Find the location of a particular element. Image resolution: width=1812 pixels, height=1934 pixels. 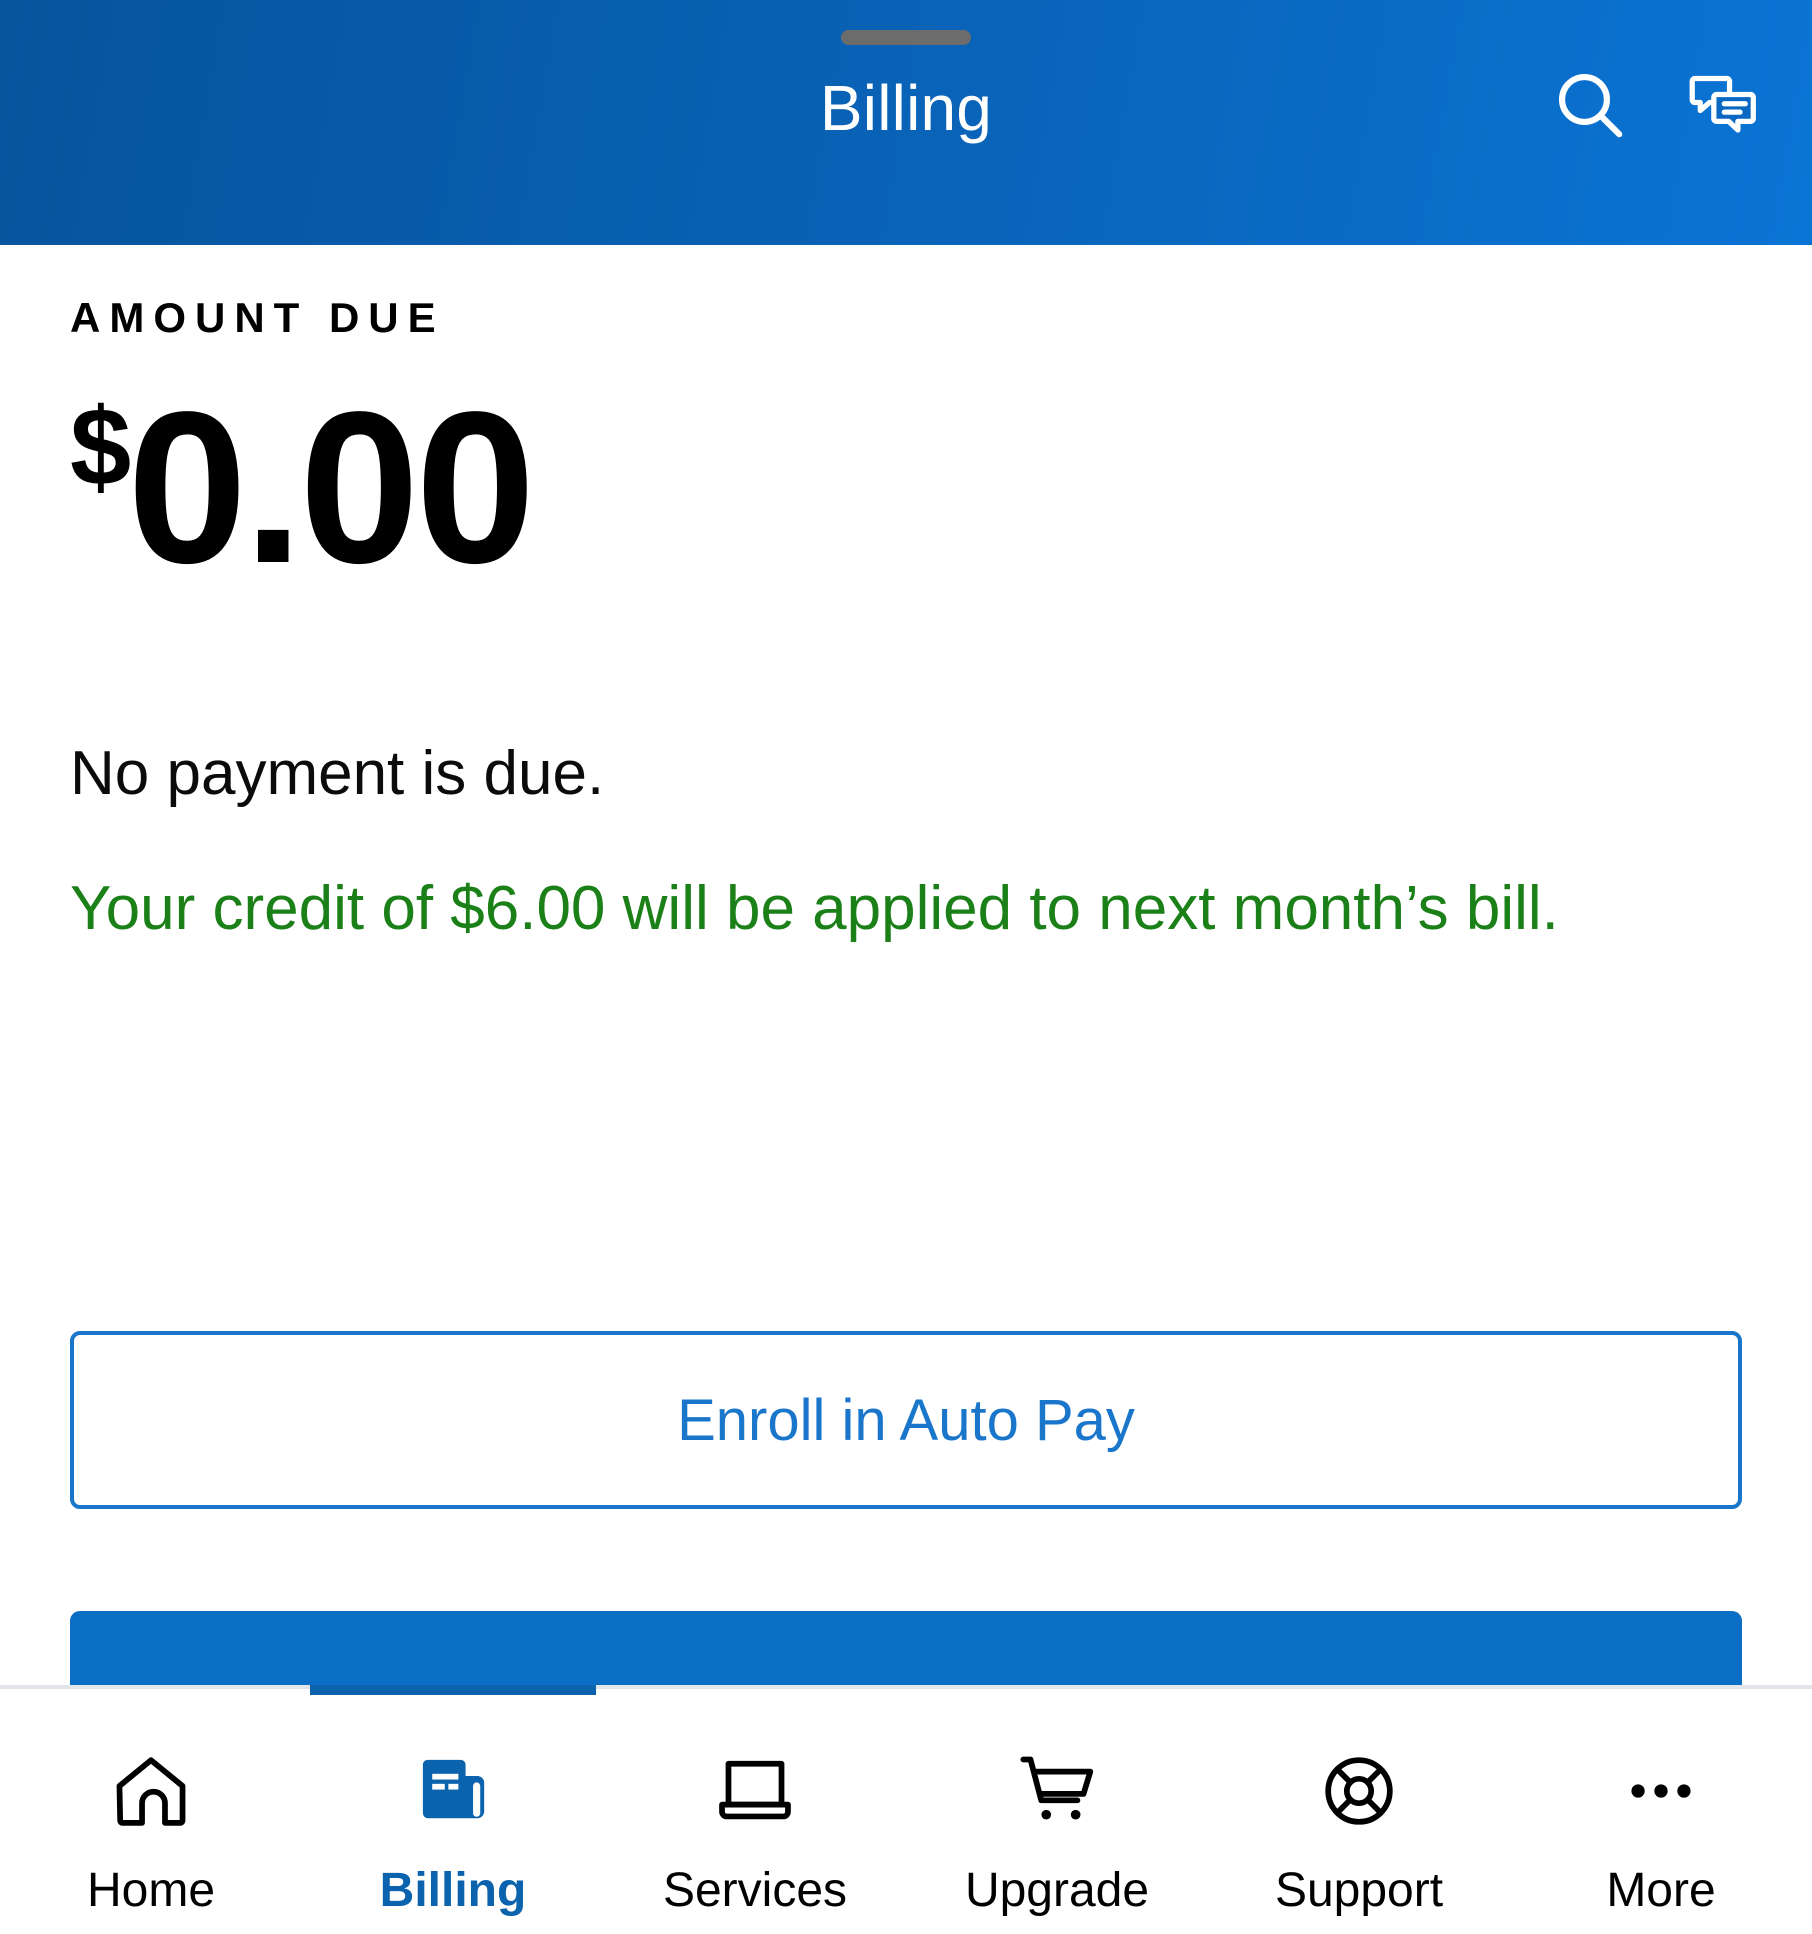

nav-item-support: Support is located at coordinates (1359, 1811).